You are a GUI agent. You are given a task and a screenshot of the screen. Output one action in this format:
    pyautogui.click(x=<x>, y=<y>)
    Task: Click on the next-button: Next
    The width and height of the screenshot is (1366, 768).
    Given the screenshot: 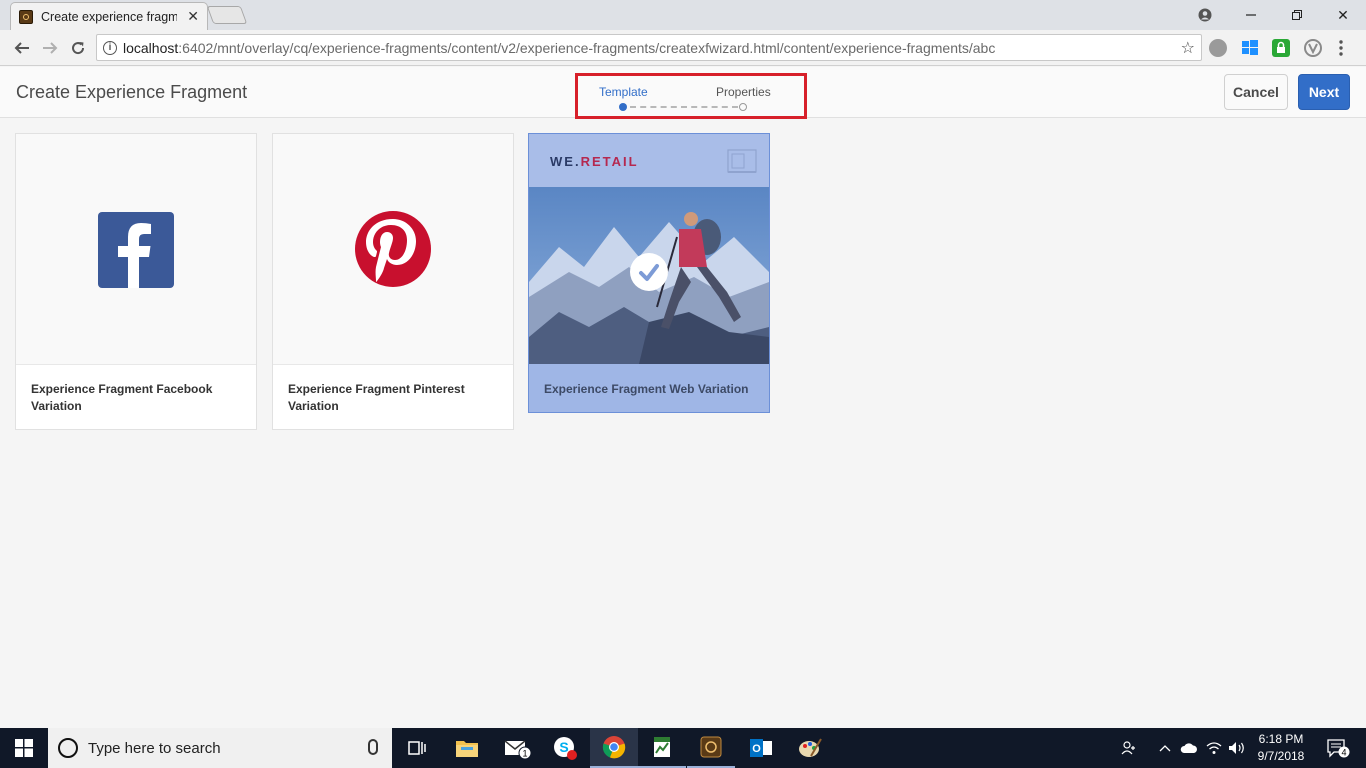 What is the action you would take?
    pyautogui.click(x=1324, y=92)
    